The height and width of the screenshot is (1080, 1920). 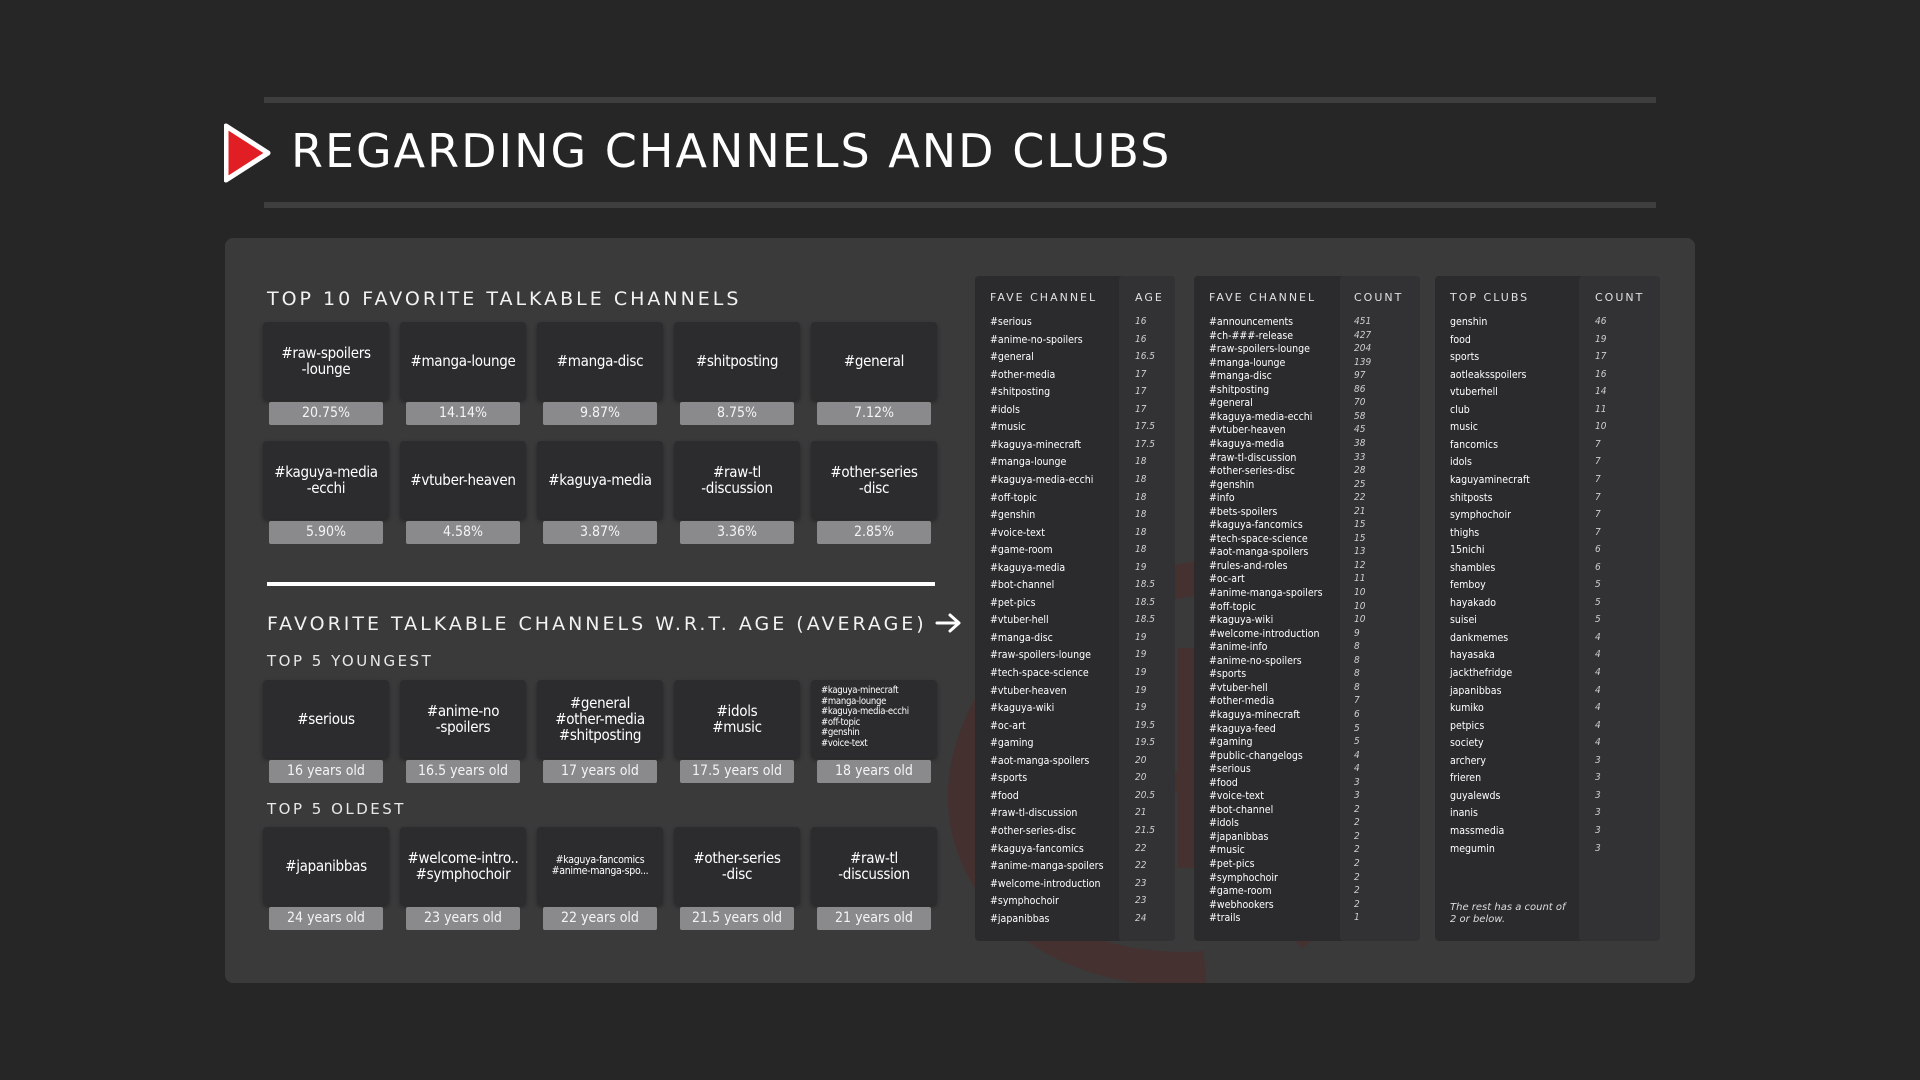 I want to click on table-cell-name: guyalewds, so click(x=1475, y=795).